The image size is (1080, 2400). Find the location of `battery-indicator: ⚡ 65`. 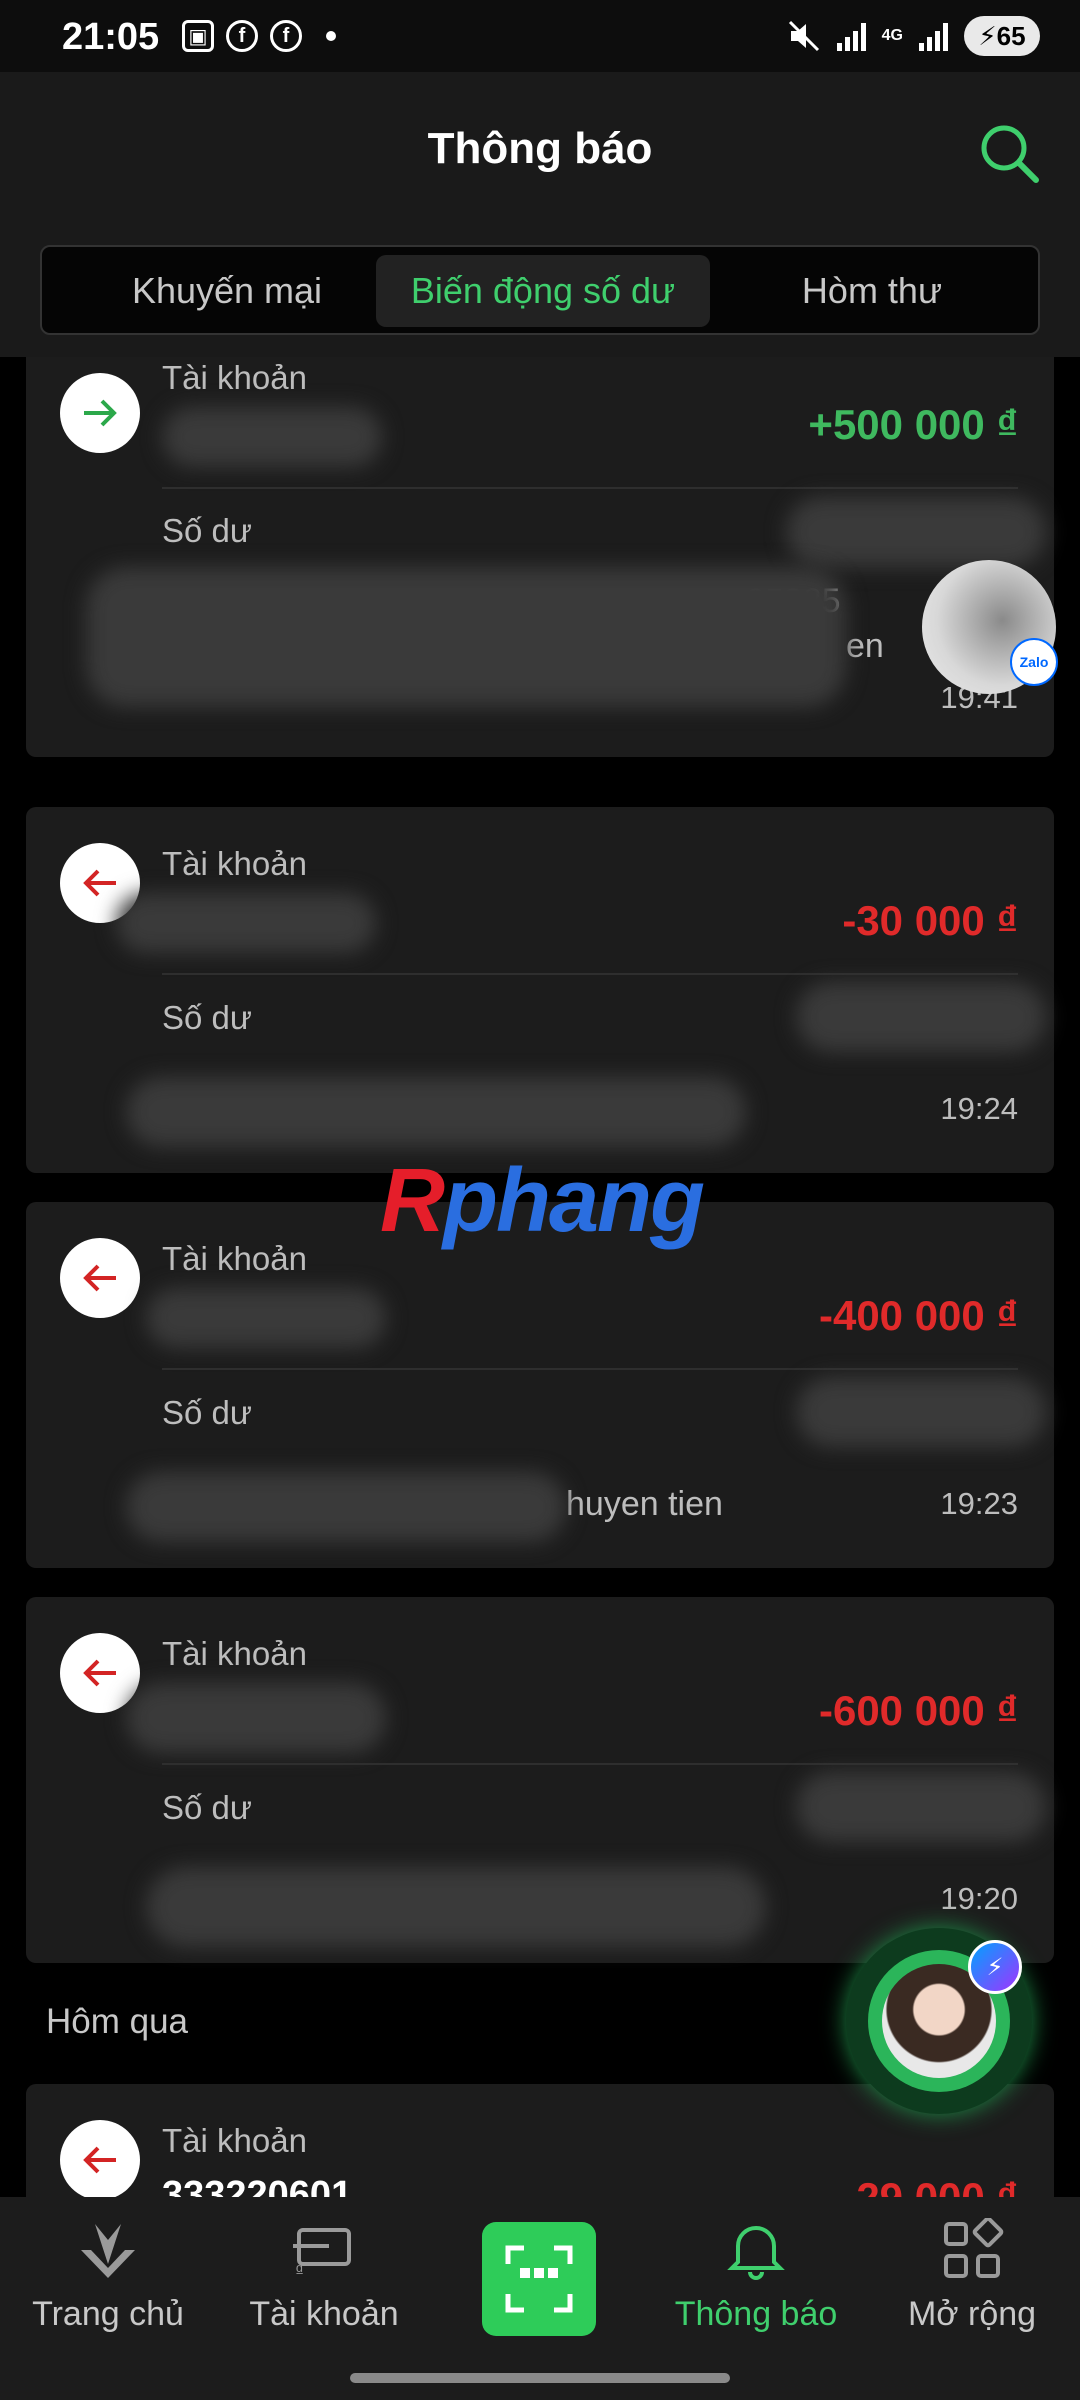

battery-indicator: ⚡ 65 is located at coordinates (1002, 36).